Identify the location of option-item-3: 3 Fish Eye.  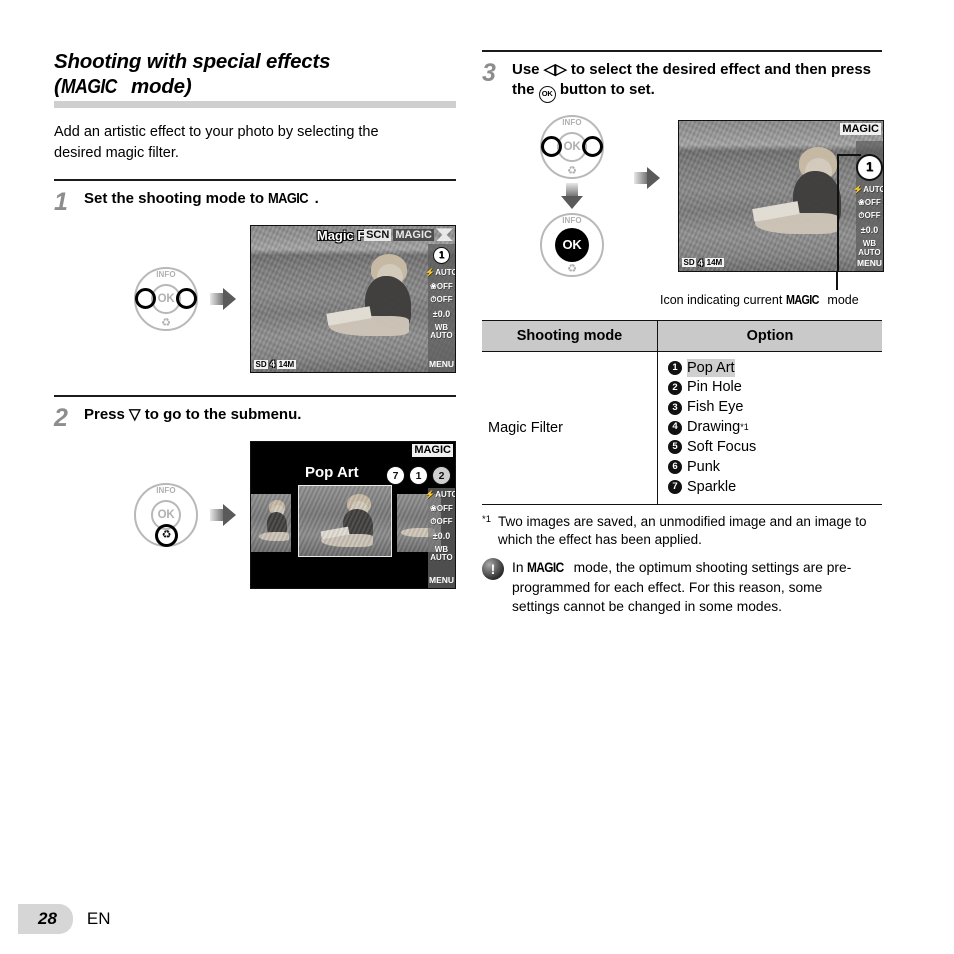
(775, 407).